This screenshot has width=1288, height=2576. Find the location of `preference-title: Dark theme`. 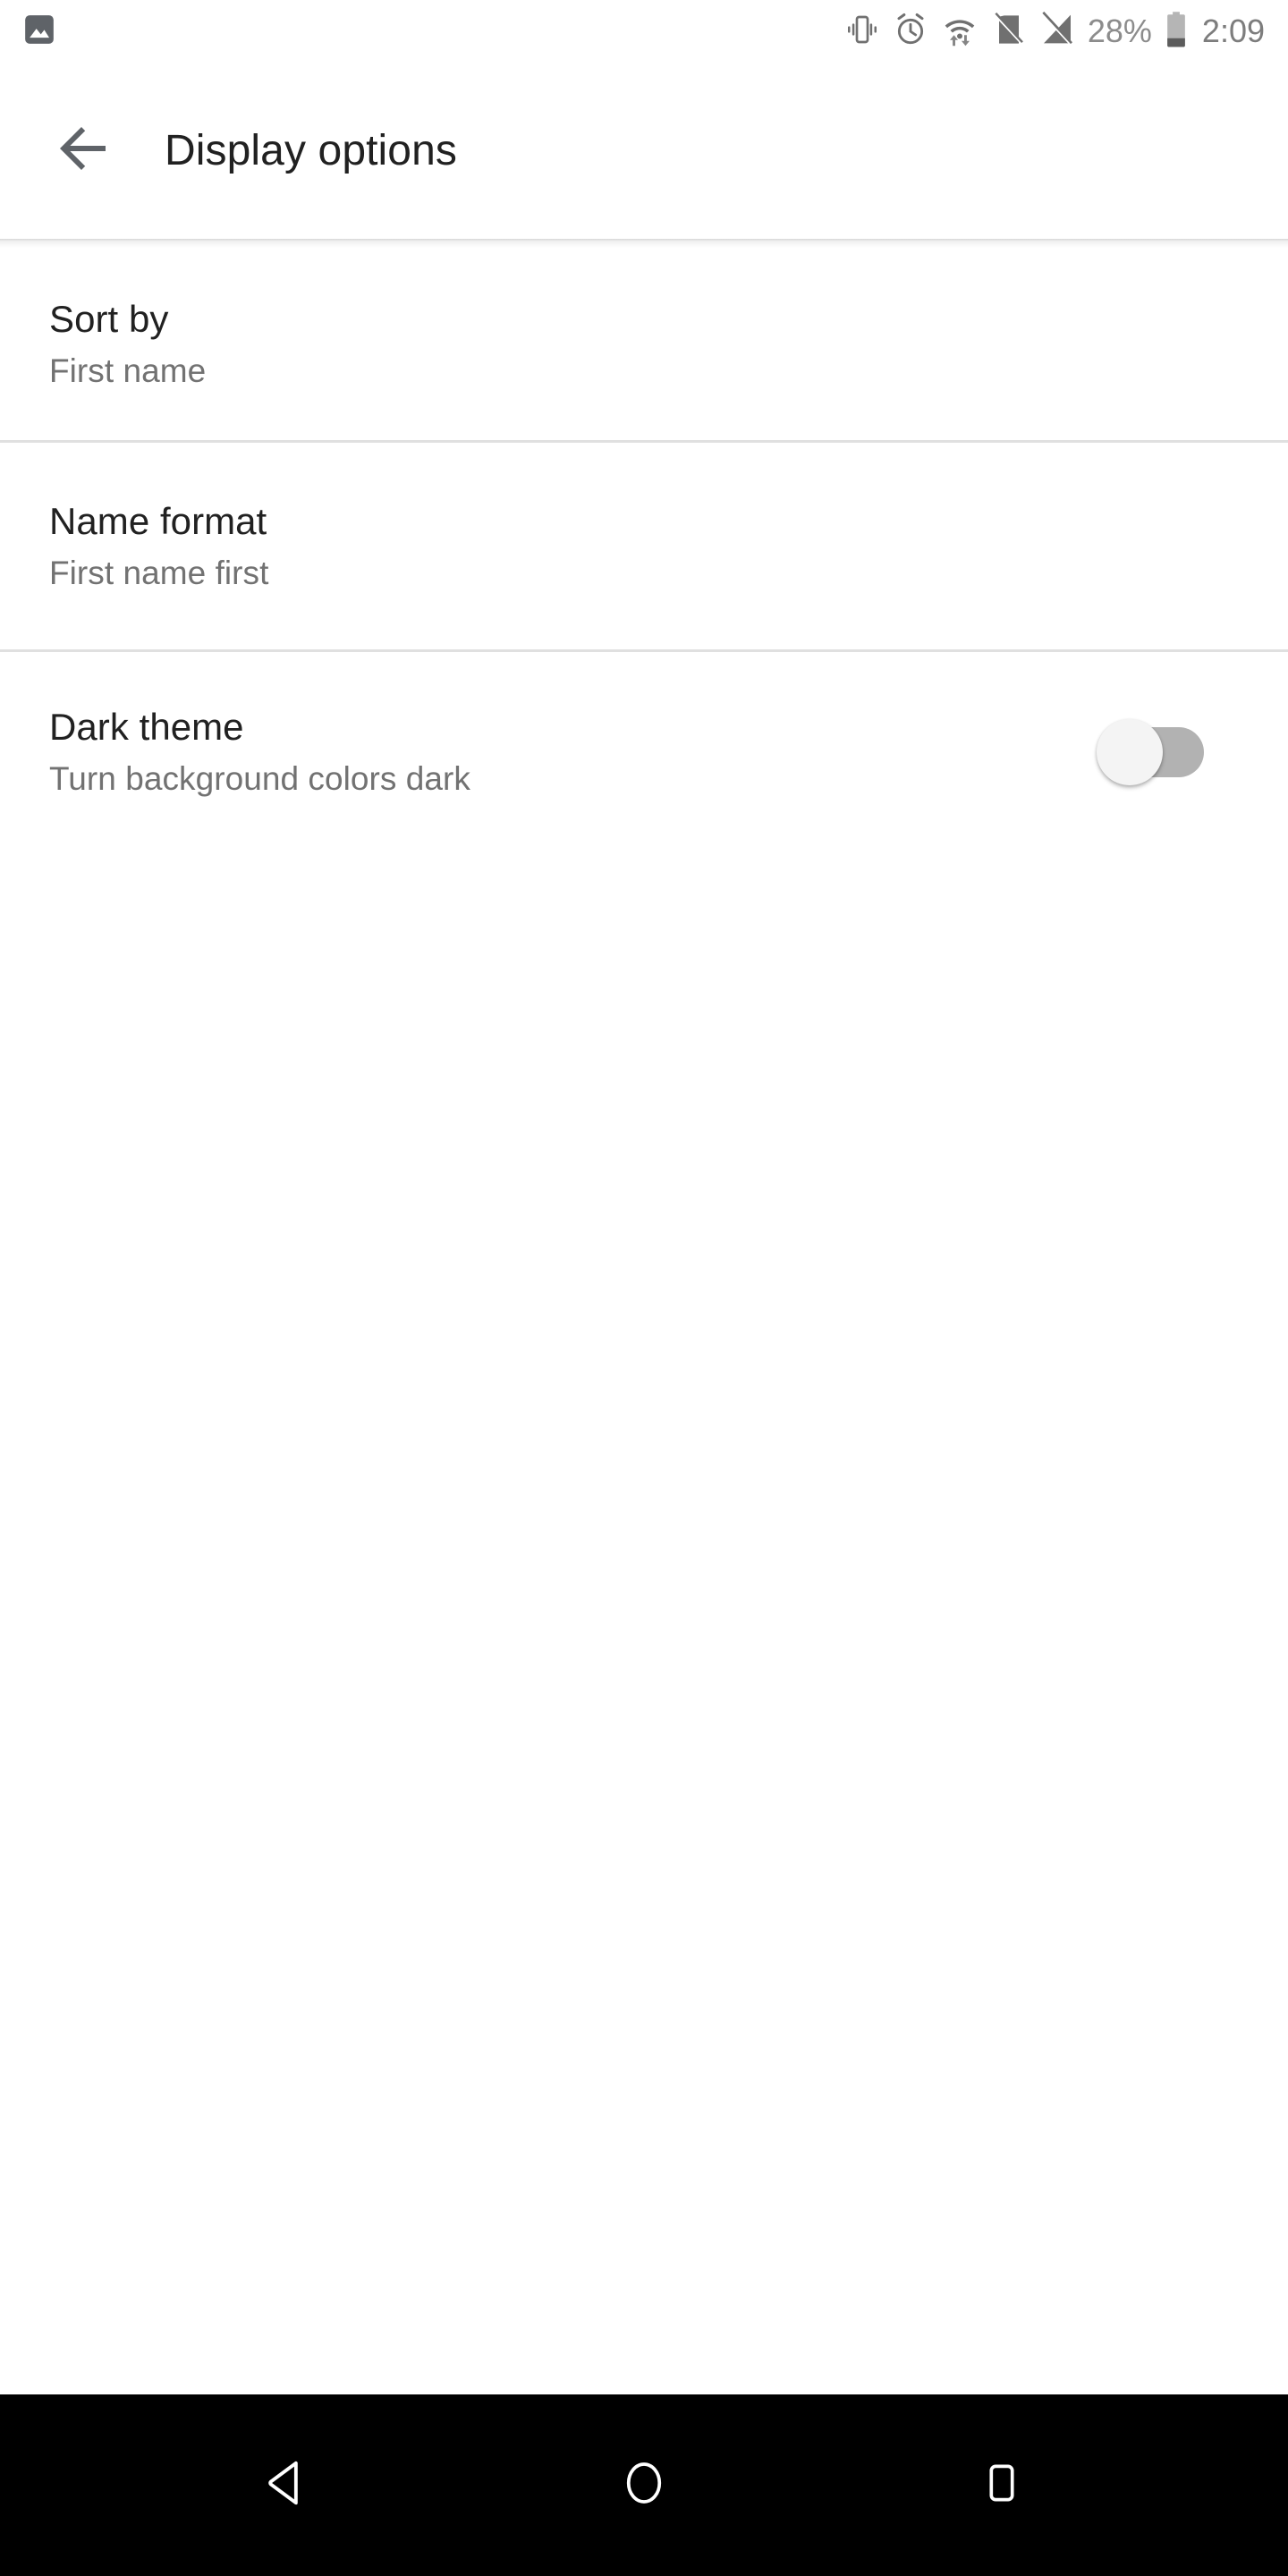

preference-title: Dark theme is located at coordinates (146, 726).